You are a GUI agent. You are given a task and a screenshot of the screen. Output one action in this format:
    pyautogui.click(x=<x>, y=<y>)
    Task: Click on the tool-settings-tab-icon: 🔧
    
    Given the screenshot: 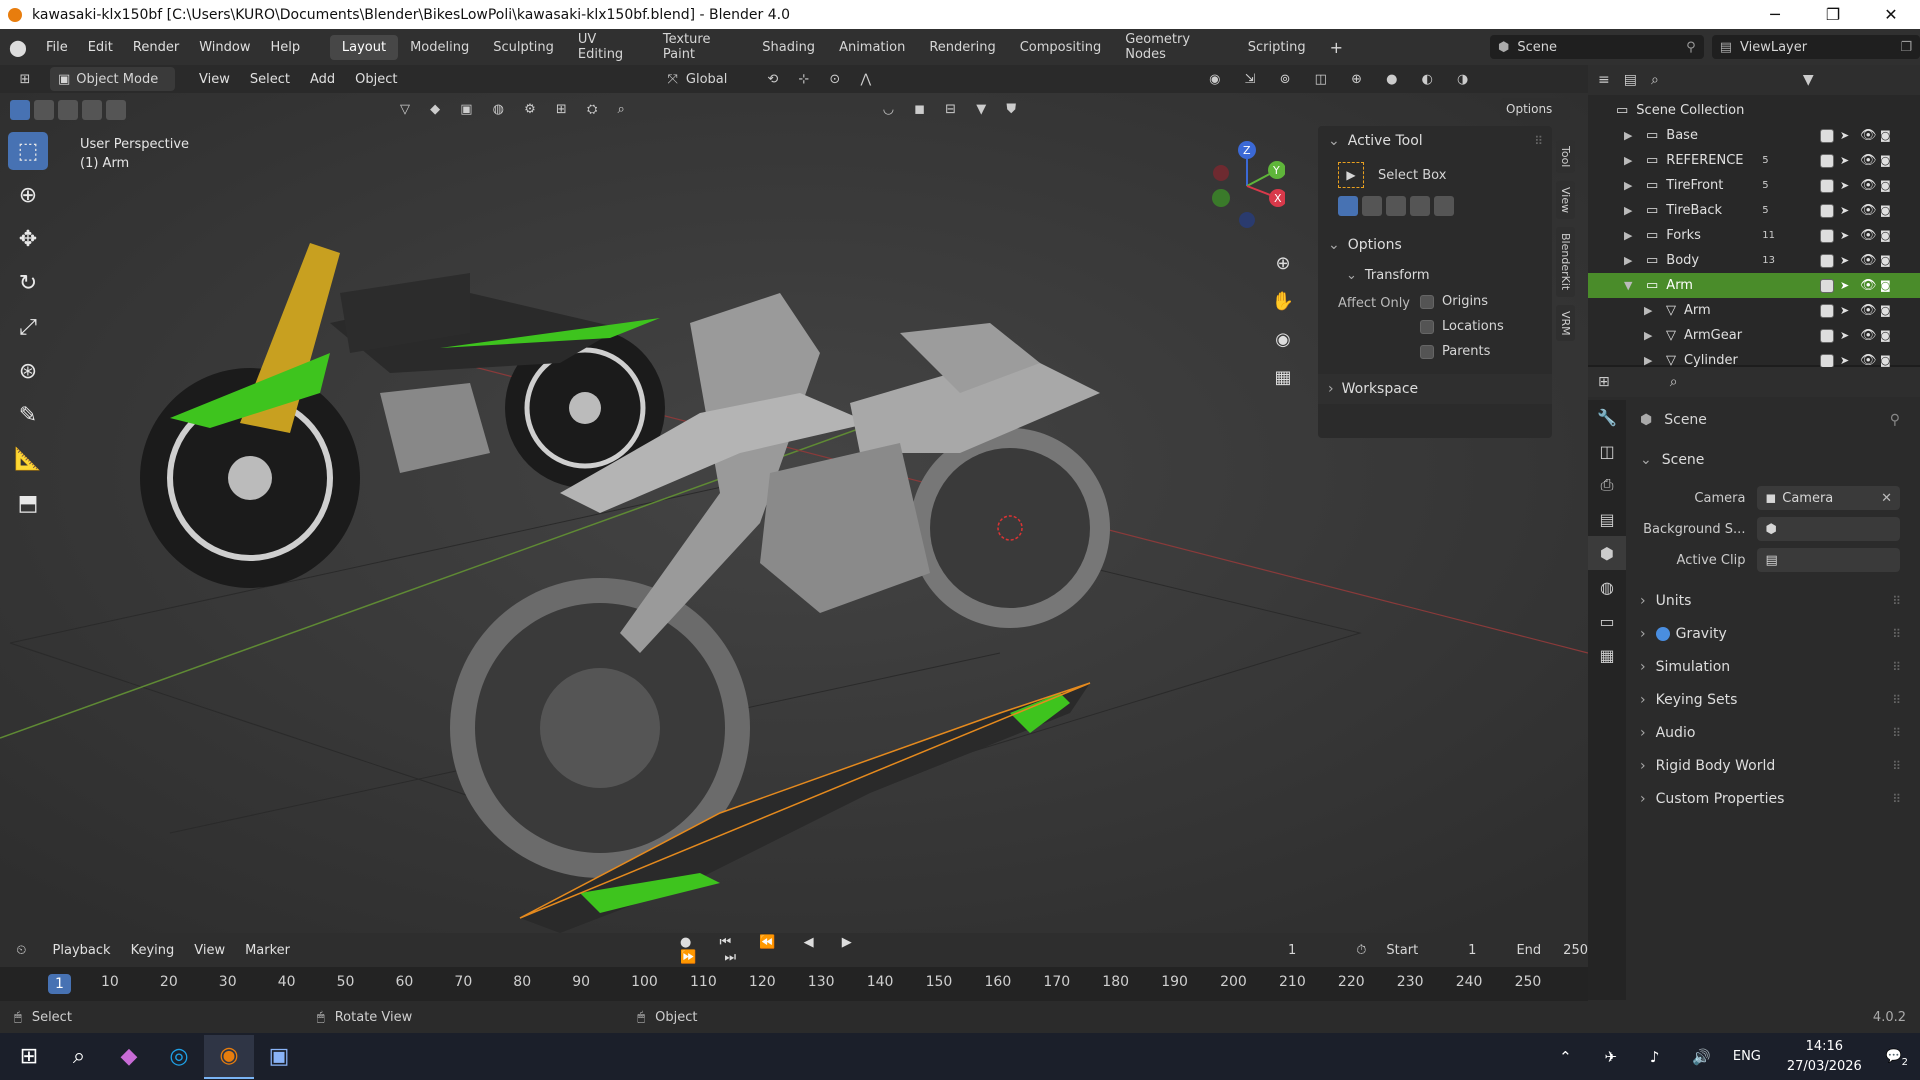 What is the action you would take?
    pyautogui.click(x=1607, y=417)
    